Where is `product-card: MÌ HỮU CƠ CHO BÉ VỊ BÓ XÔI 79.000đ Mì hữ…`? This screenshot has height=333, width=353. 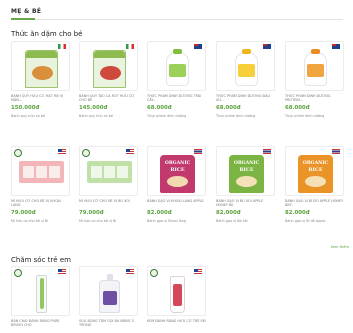 product-card: MÌ HỮU CƠ CHO BÉ VỊ BÓ XÔI 79.000đ Mì hữ… is located at coordinates (108, 184).